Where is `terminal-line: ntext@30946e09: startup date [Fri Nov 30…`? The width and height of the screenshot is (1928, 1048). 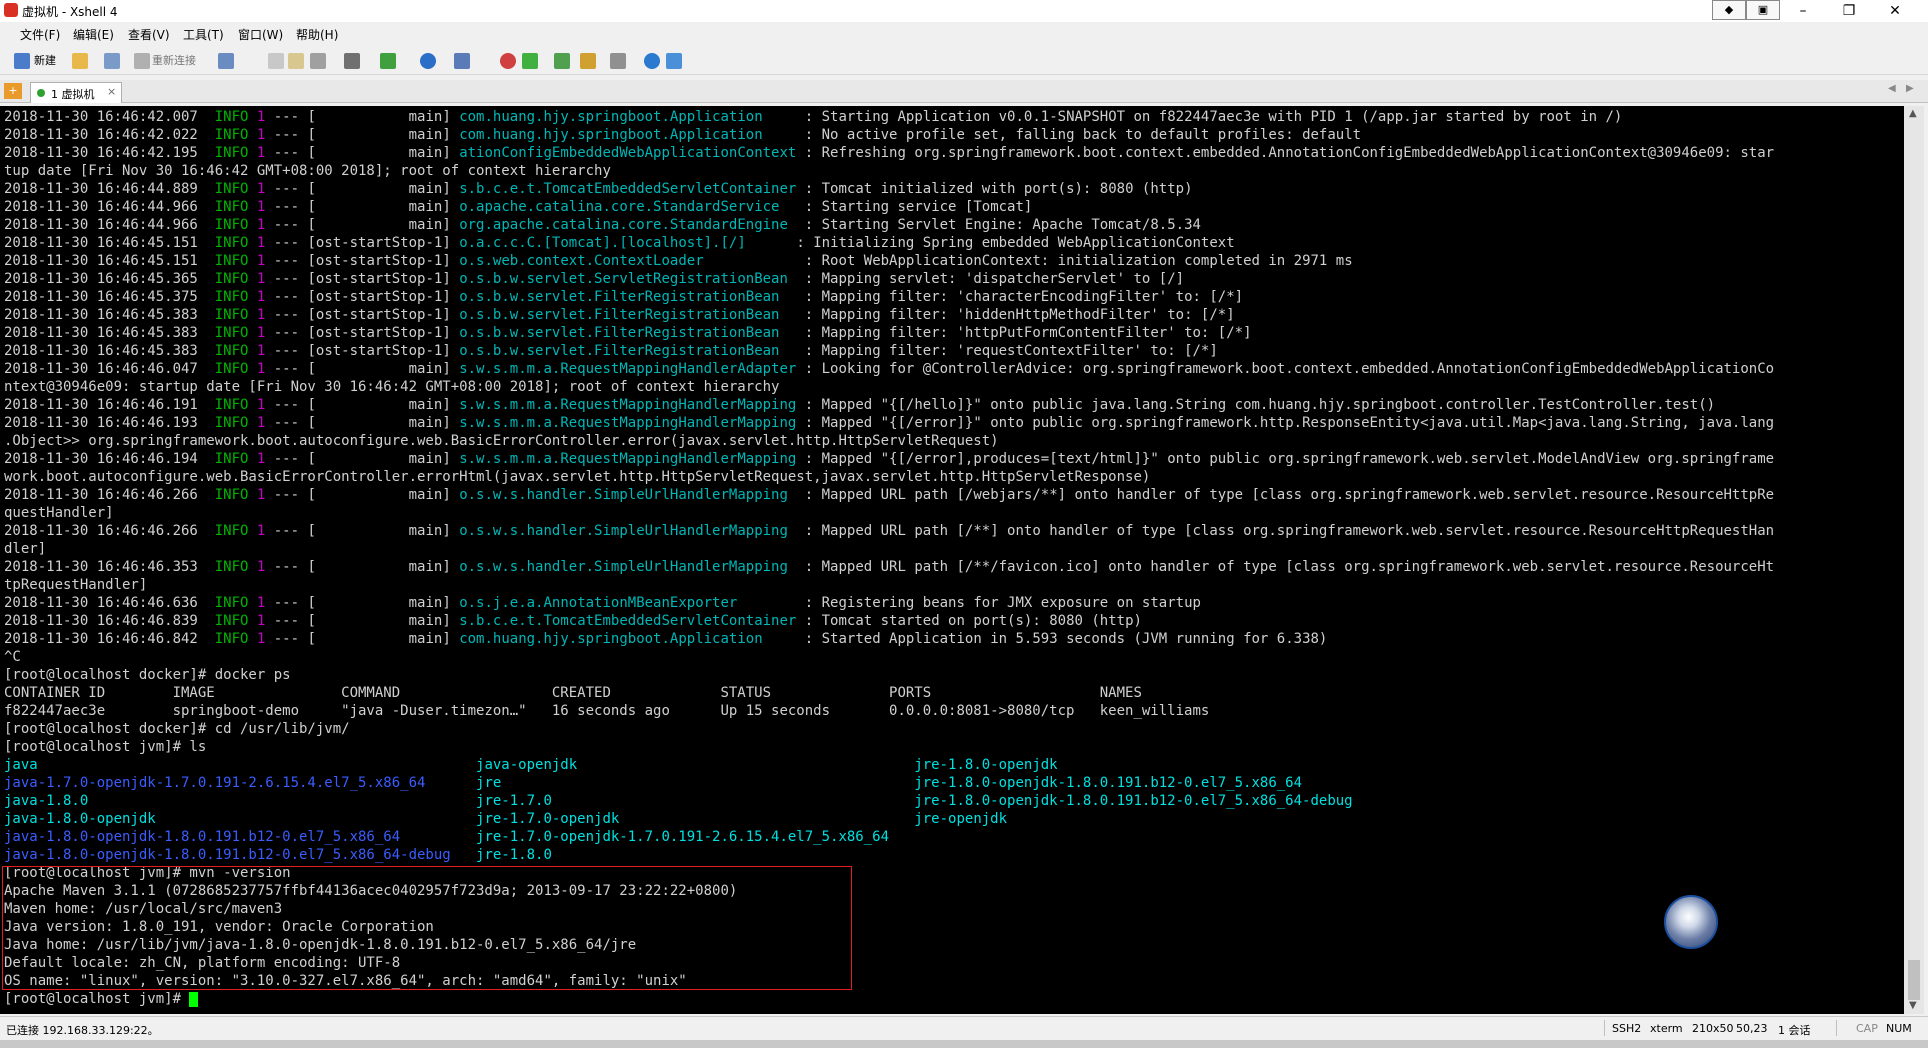 terminal-line: ntext@30946e09: startup date [Fri Nov 30… is located at coordinates (889, 387).